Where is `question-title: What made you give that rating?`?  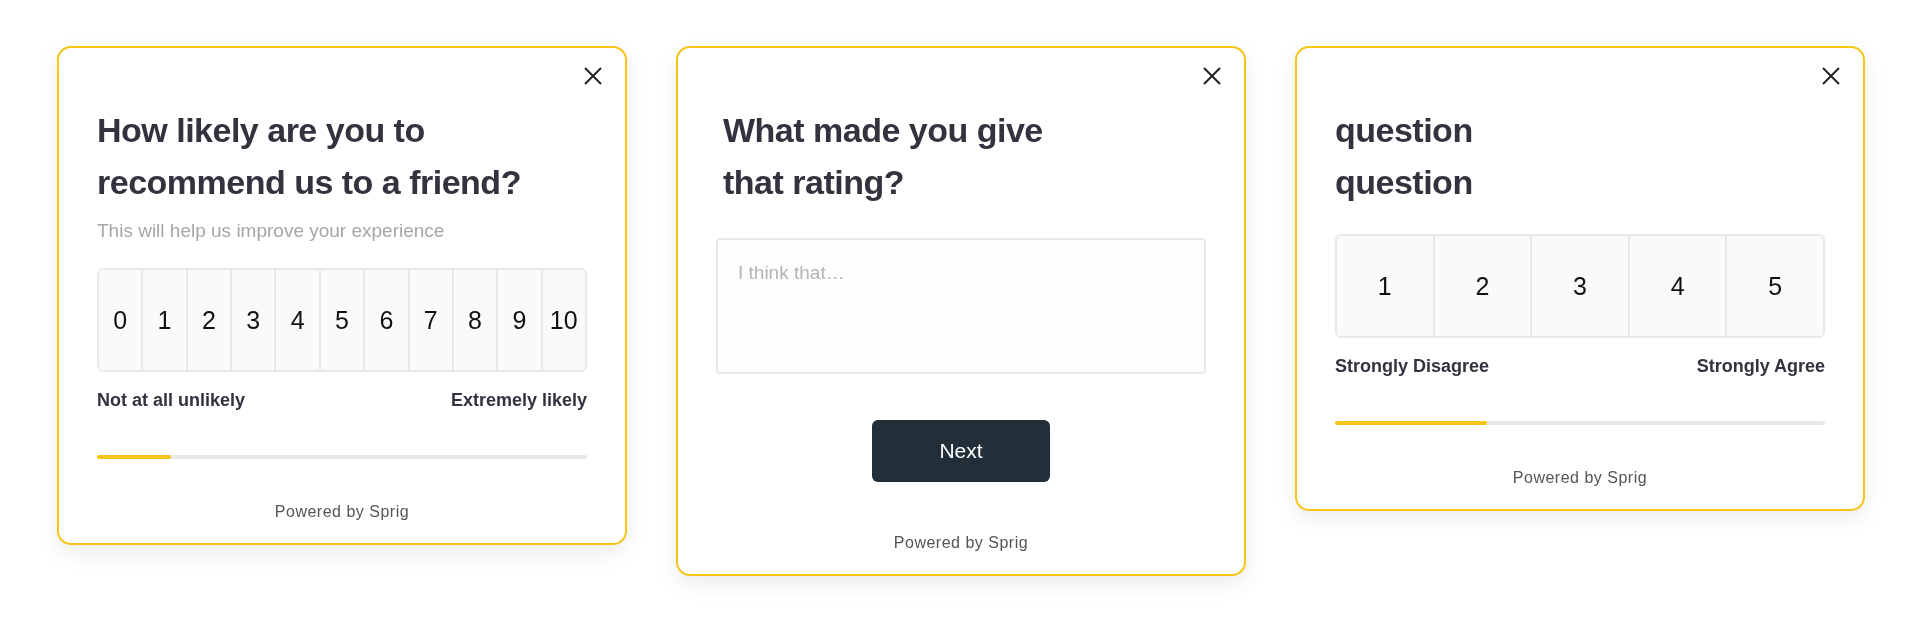
question-title: What made you give that rating? is located at coordinates (883, 156).